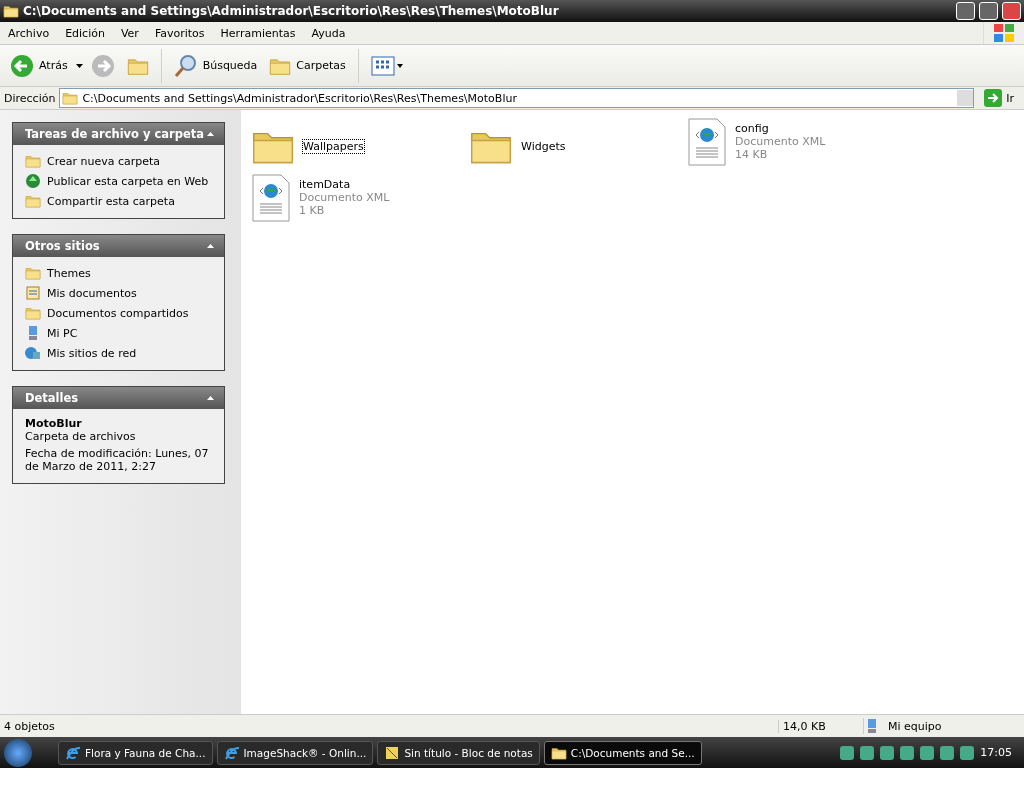 Image resolution: width=1024 pixels, height=795 pixels. Describe the element at coordinates (386, 65) in the screenshot. I see `views-icon` at that location.